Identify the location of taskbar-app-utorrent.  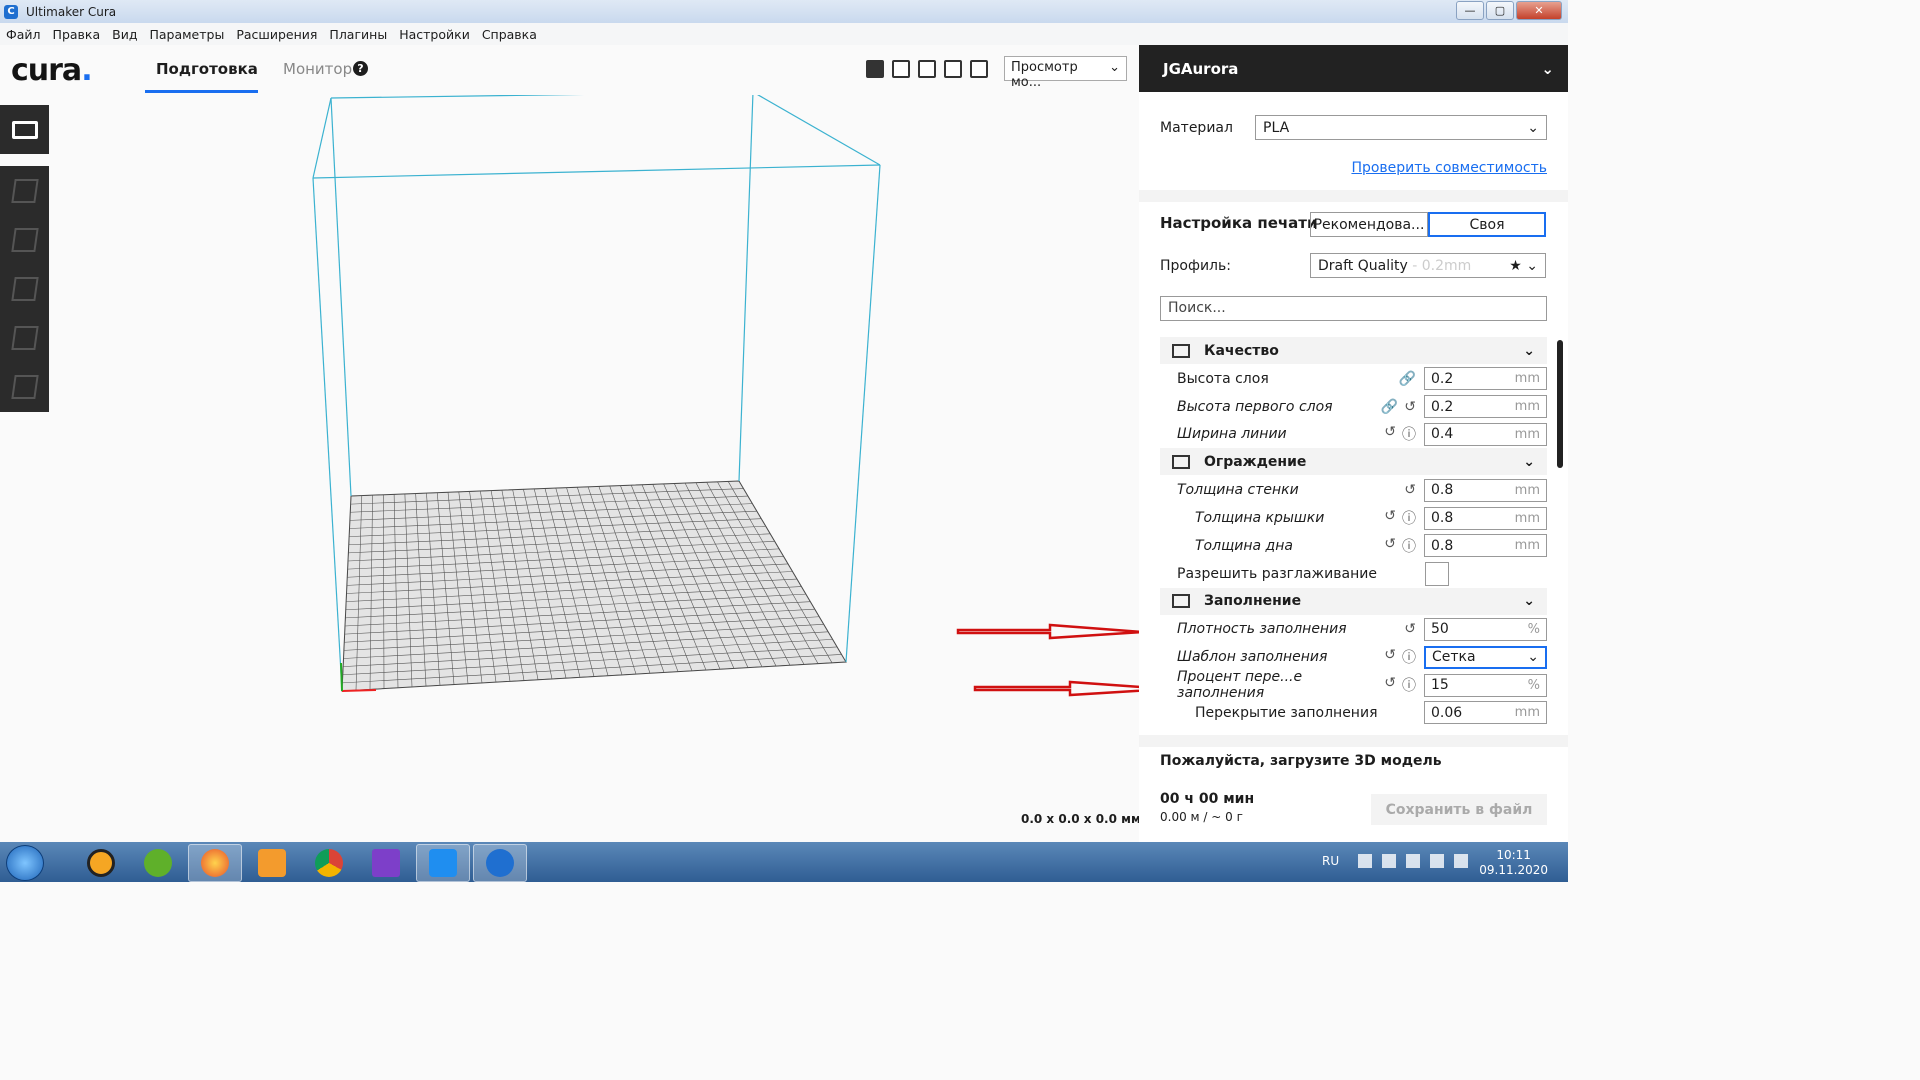
(158, 863).